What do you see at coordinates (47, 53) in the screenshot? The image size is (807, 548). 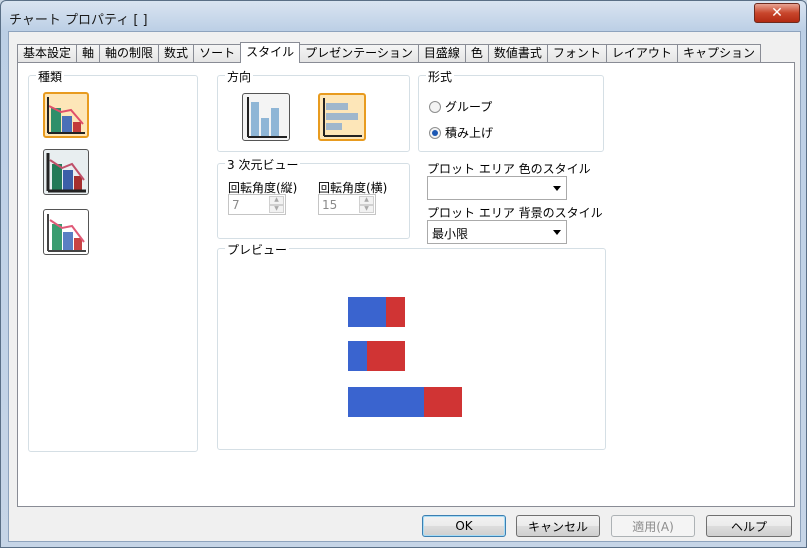 I see `tab-0: 基本設定` at bounding box center [47, 53].